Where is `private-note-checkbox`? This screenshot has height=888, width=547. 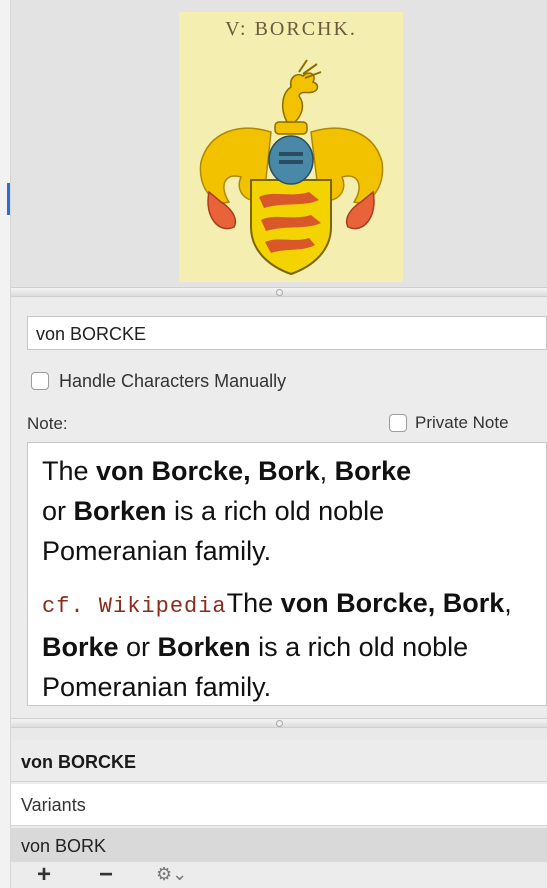 private-note-checkbox is located at coordinates (398, 422).